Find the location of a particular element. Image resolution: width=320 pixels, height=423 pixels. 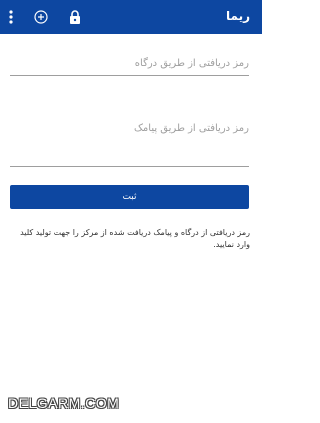

app-bar: ریما is located at coordinates (131, 17).